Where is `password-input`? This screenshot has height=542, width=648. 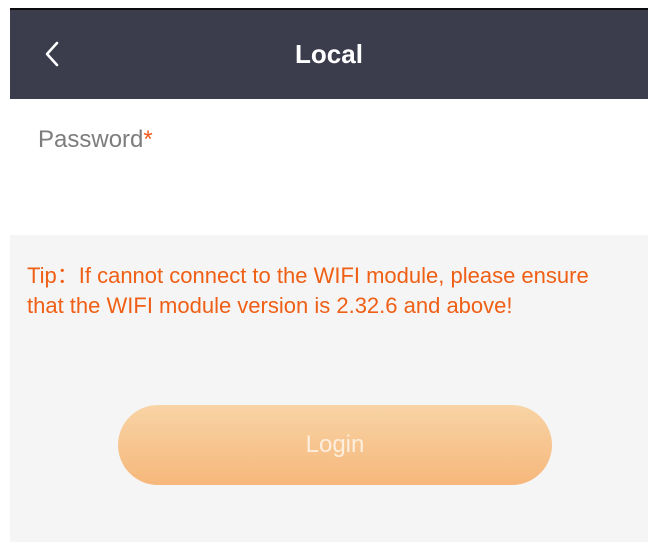 password-input is located at coordinates (335, 193).